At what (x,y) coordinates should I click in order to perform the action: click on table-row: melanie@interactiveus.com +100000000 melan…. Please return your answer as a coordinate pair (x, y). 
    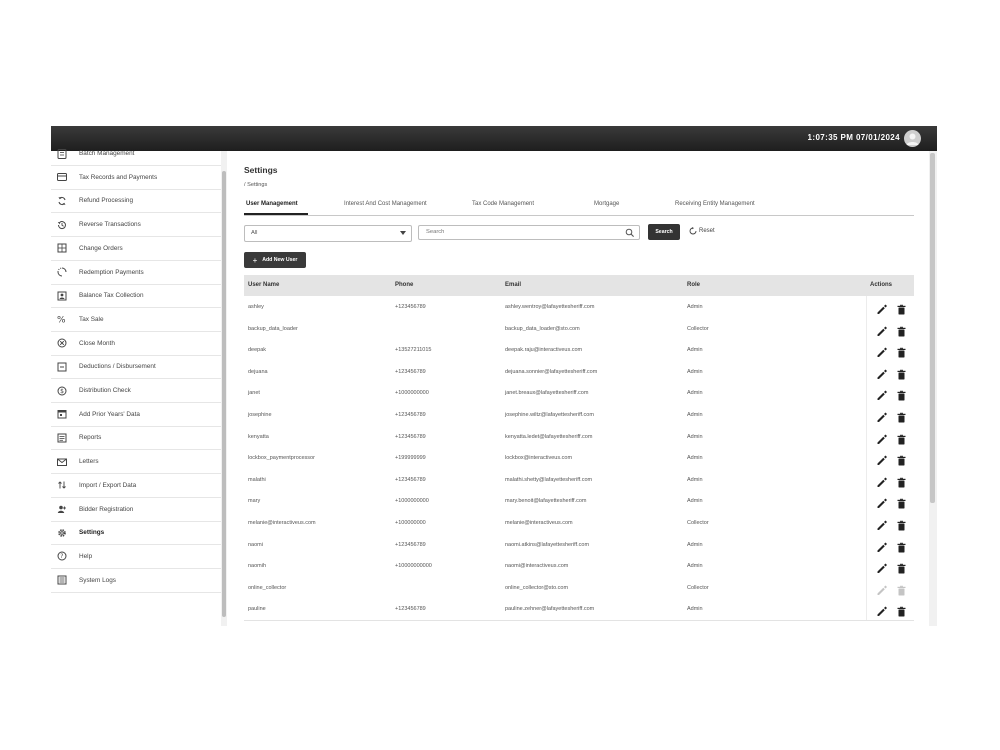
    Looking at the image, I should click on (579, 523).